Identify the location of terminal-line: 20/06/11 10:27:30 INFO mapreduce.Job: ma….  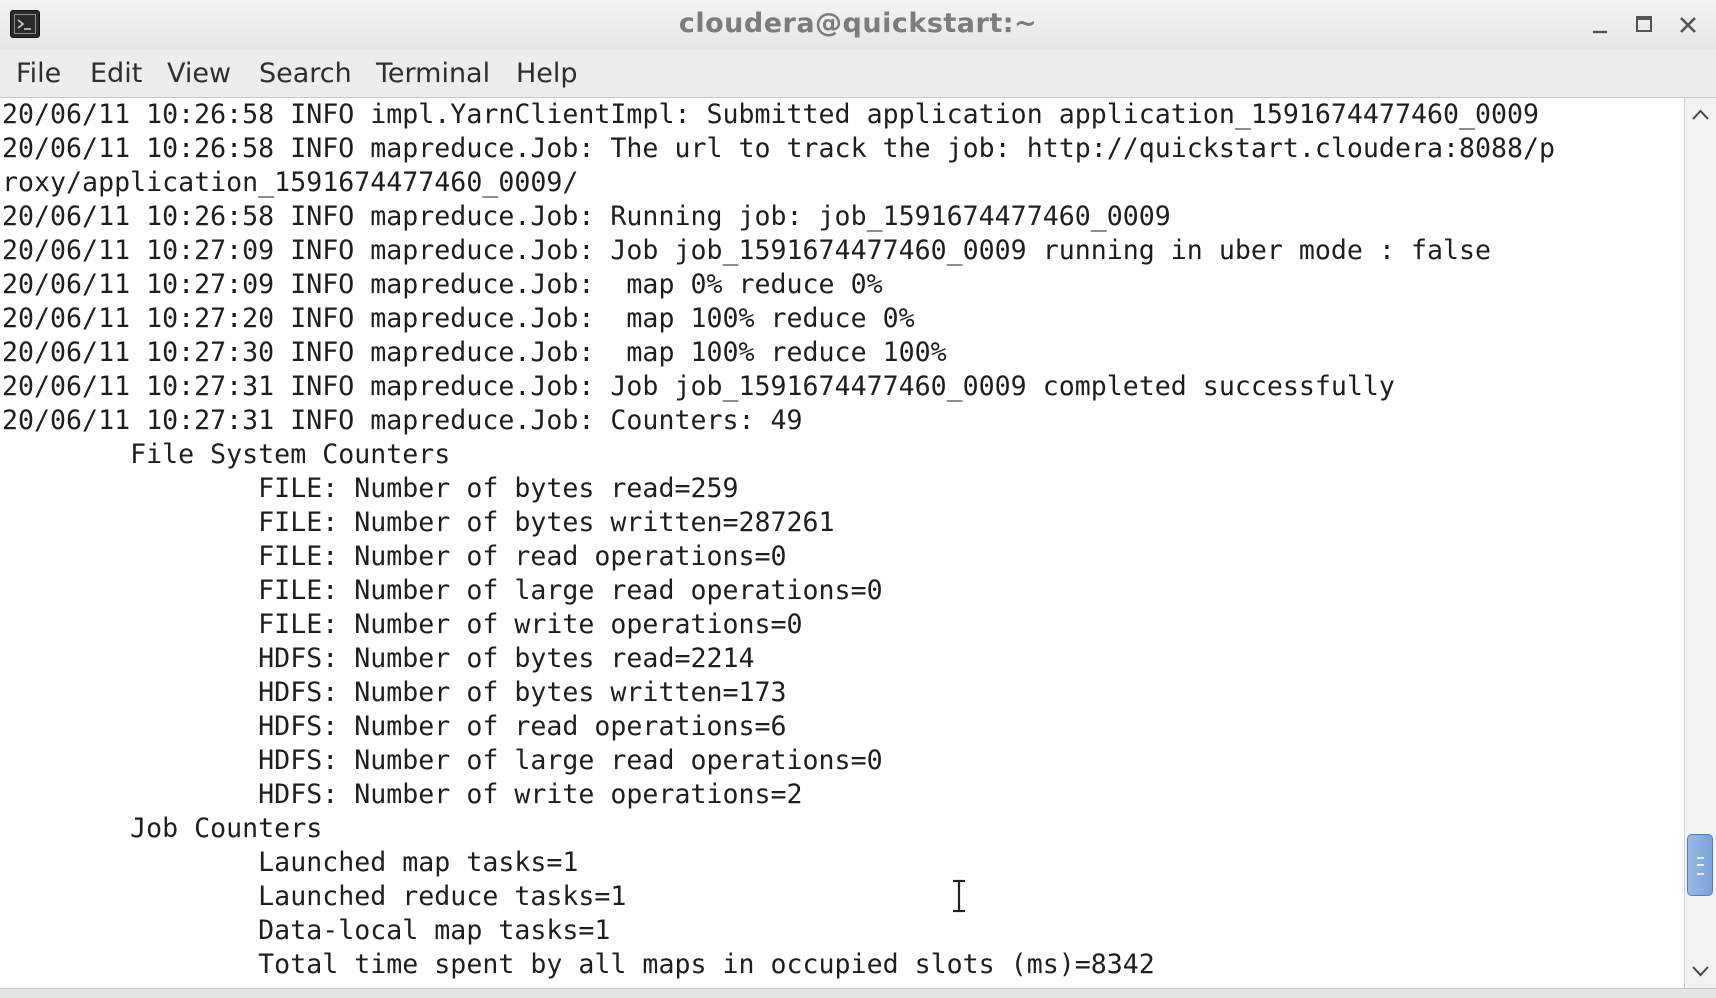
(474, 352).